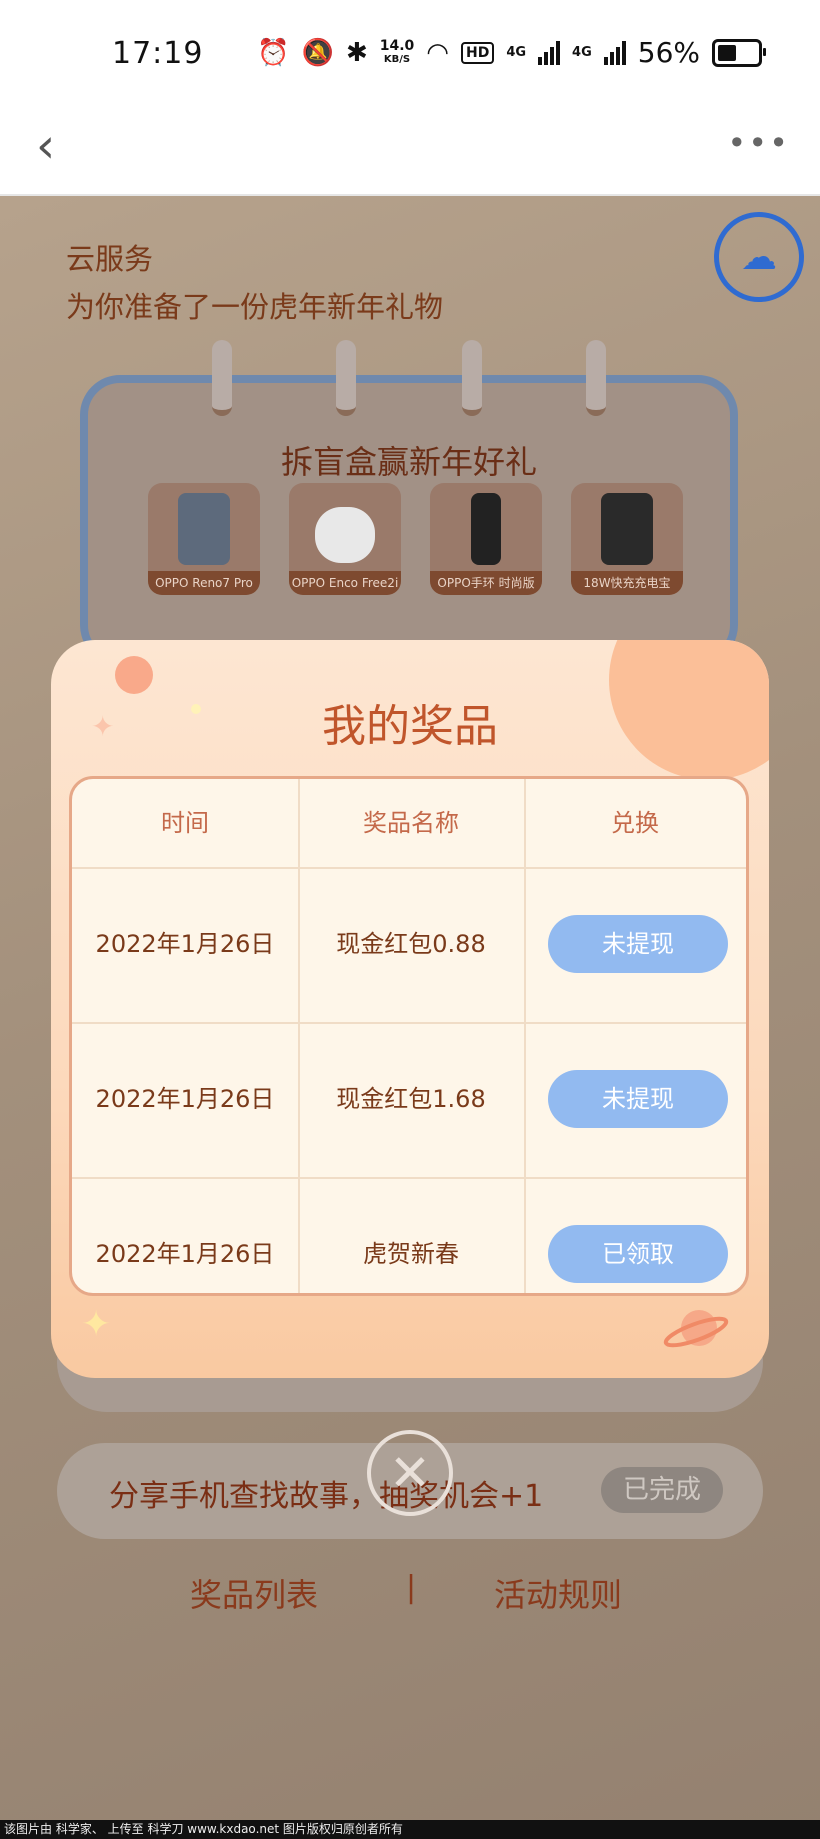  What do you see at coordinates (410, 1473) in the screenshot?
I see `close-circle-icon: ✕` at bounding box center [410, 1473].